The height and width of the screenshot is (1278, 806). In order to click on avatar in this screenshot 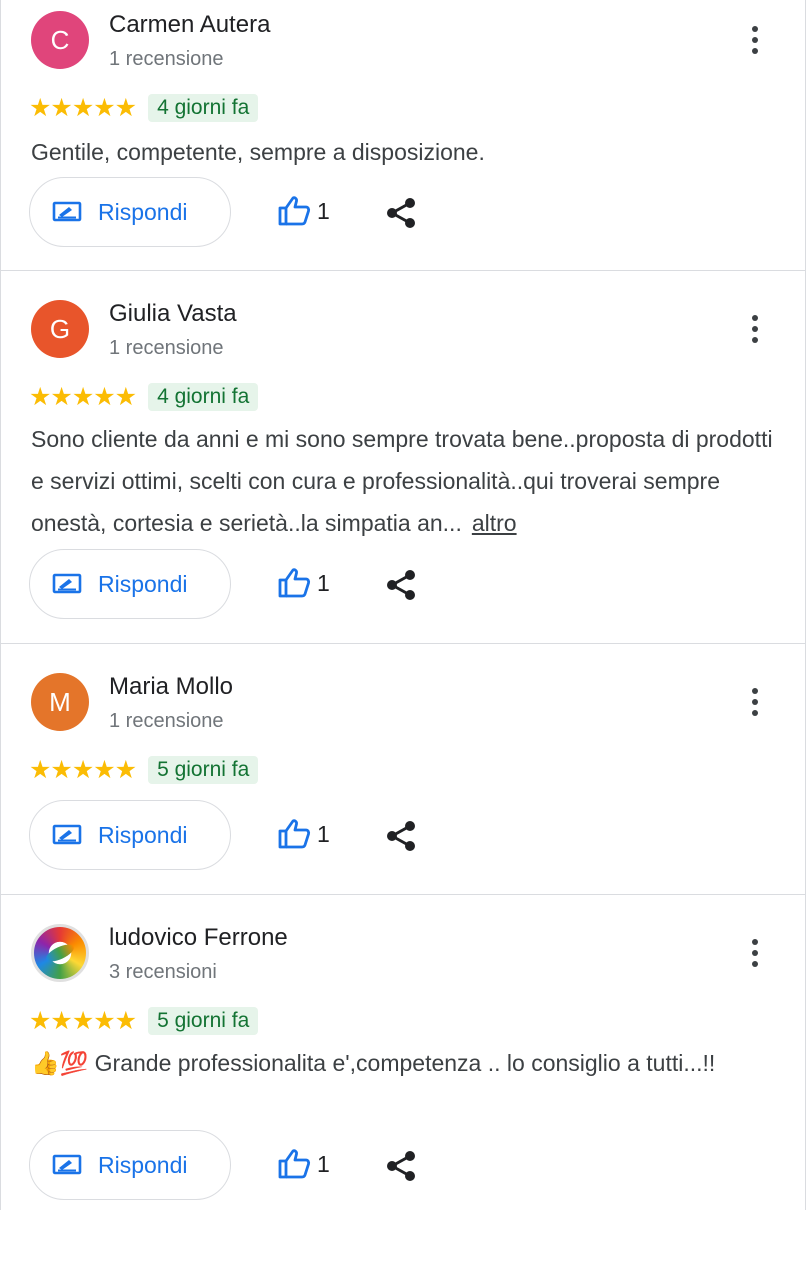, I will do `click(60, 953)`.